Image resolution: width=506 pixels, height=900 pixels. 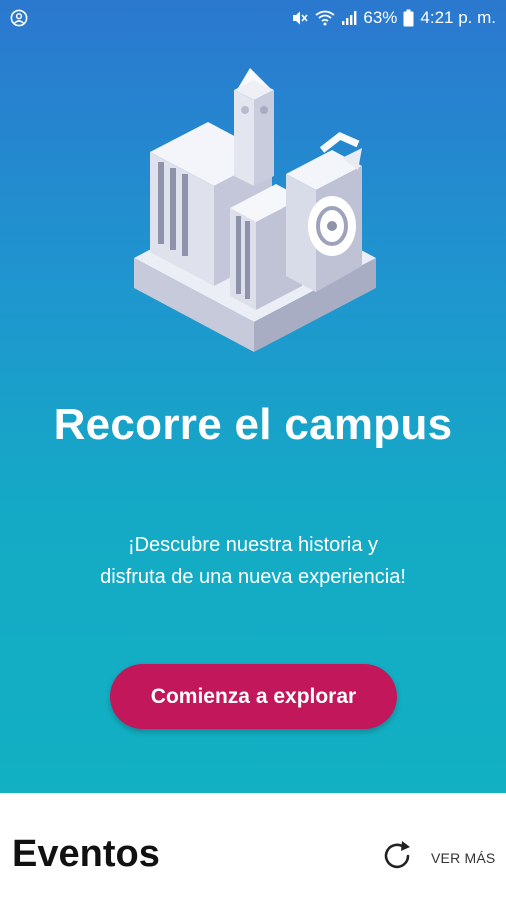 What do you see at coordinates (463, 858) in the screenshot?
I see `see-more-link: VER MÁS` at bounding box center [463, 858].